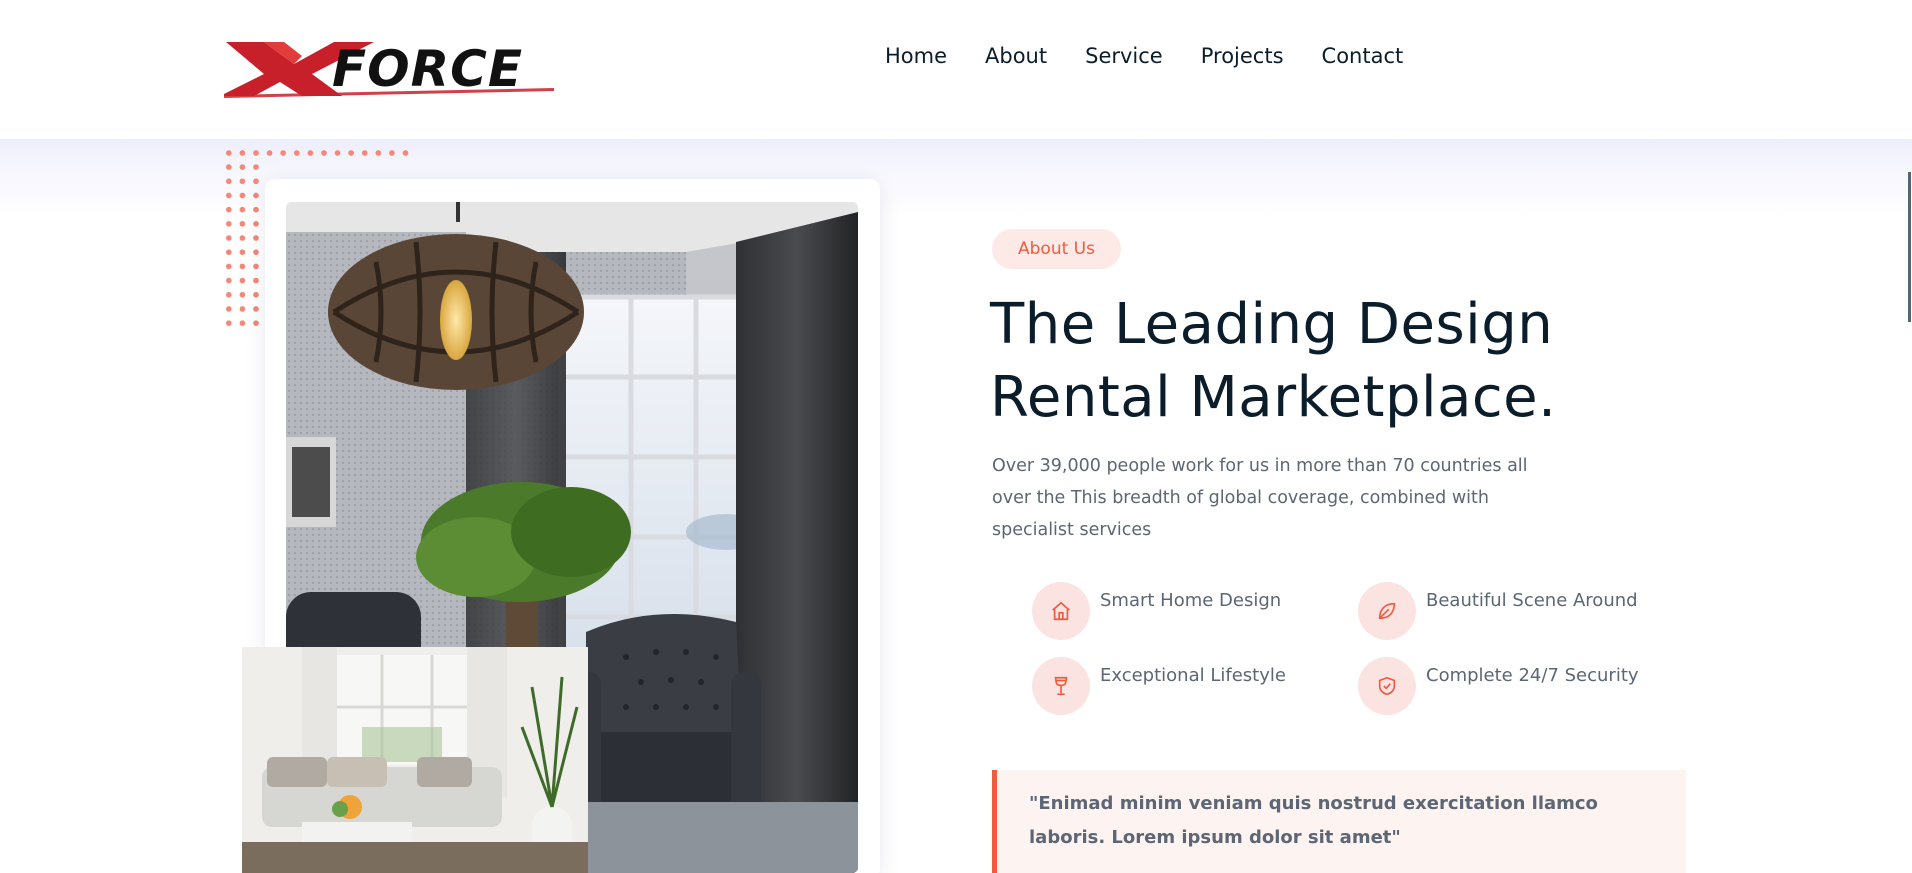 This screenshot has width=1912, height=873. I want to click on feature-beautiful-scene: Beautiful Scene Around, so click(1498, 611).